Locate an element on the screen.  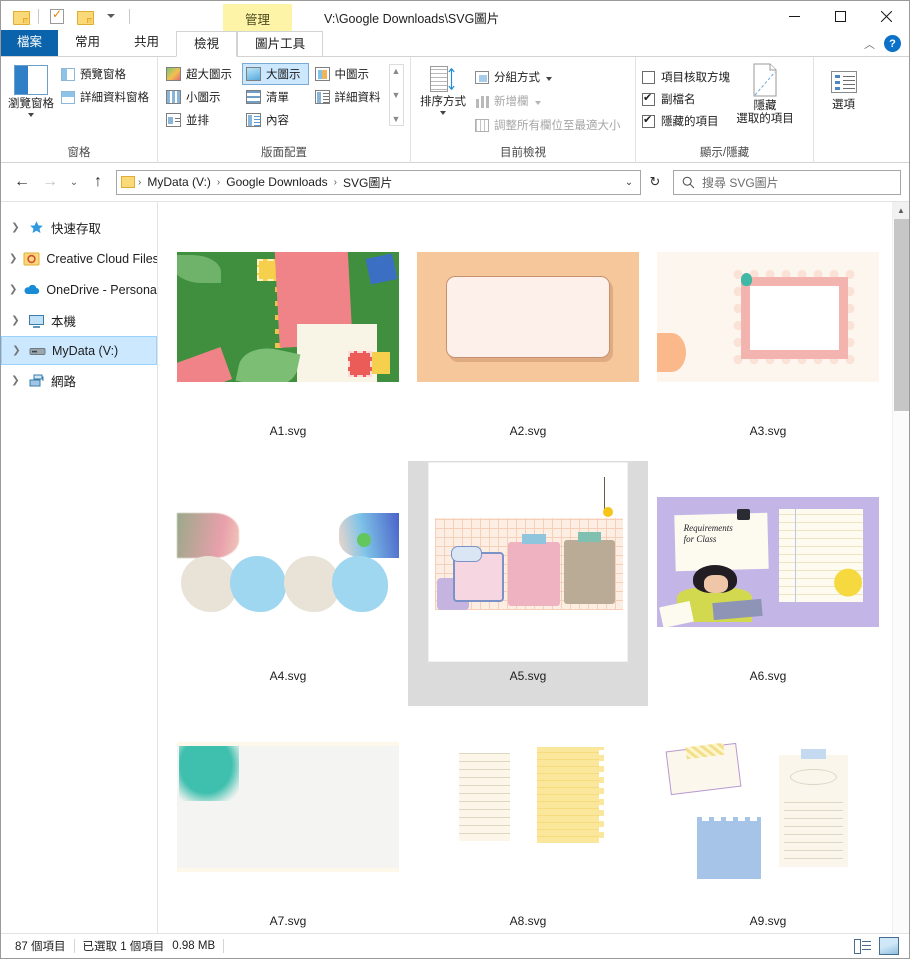
breadcrumb-item-svg: SVG圖片 is located at coordinates (367, 182).